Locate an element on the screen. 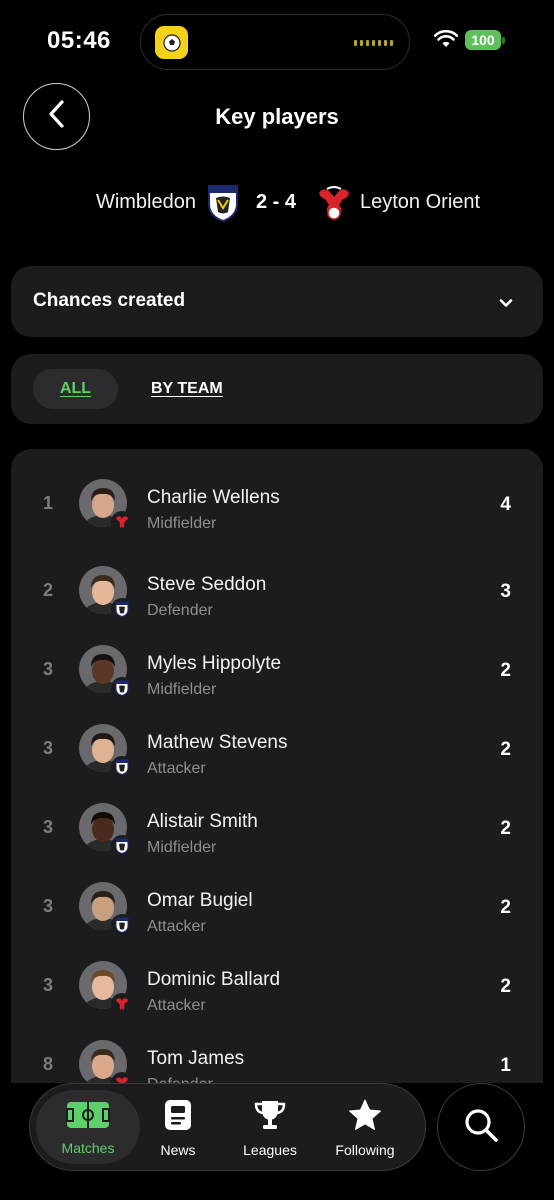  player-name: Dominic Ballard is located at coordinates (214, 979).